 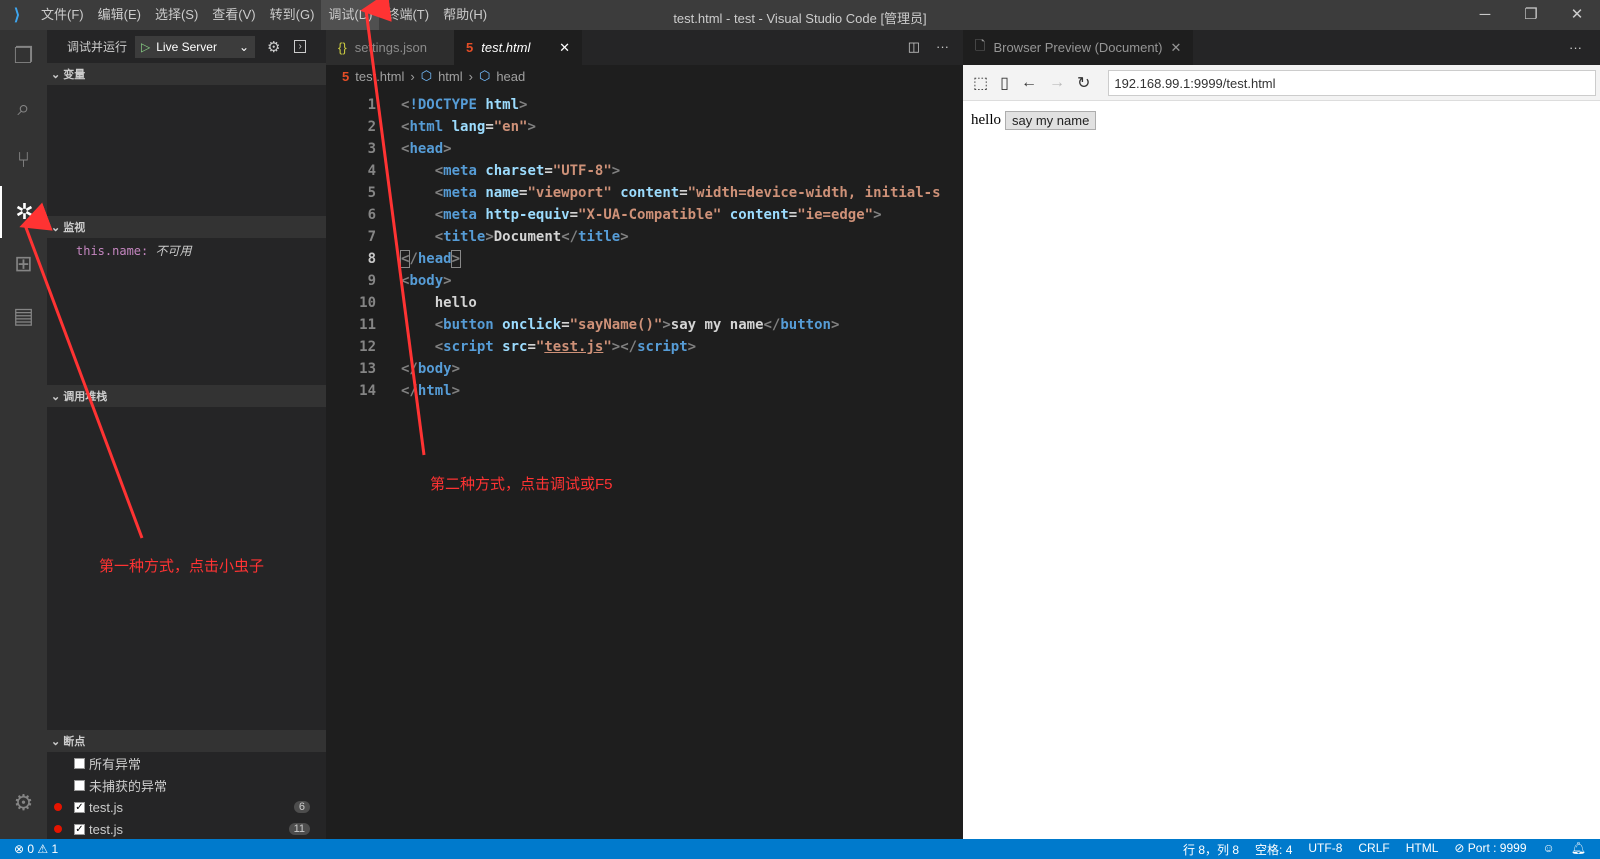 I want to click on line-number: 12, so click(x=367, y=347).